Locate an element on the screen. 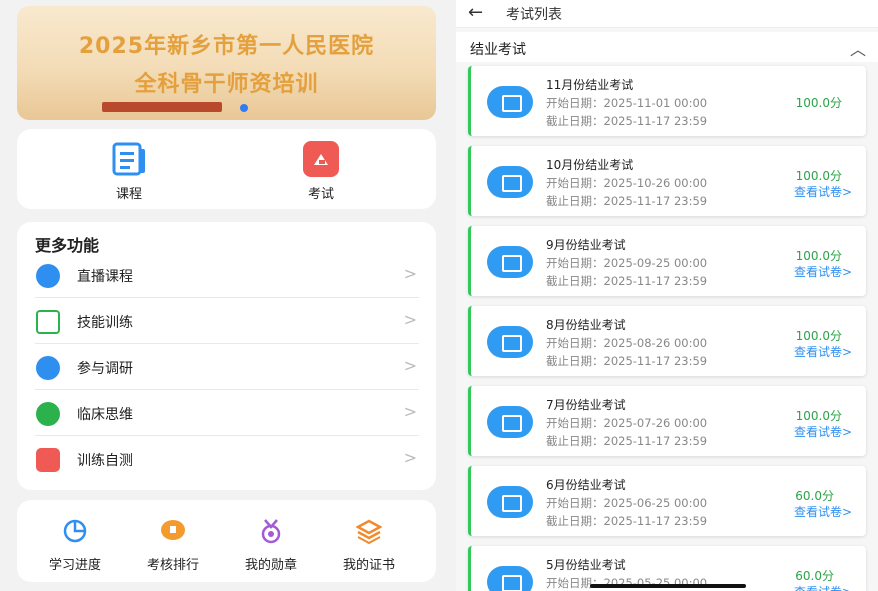 The width and height of the screenshot is (878, 591). certificate-layers-icon is located at coordinates (369, 531).